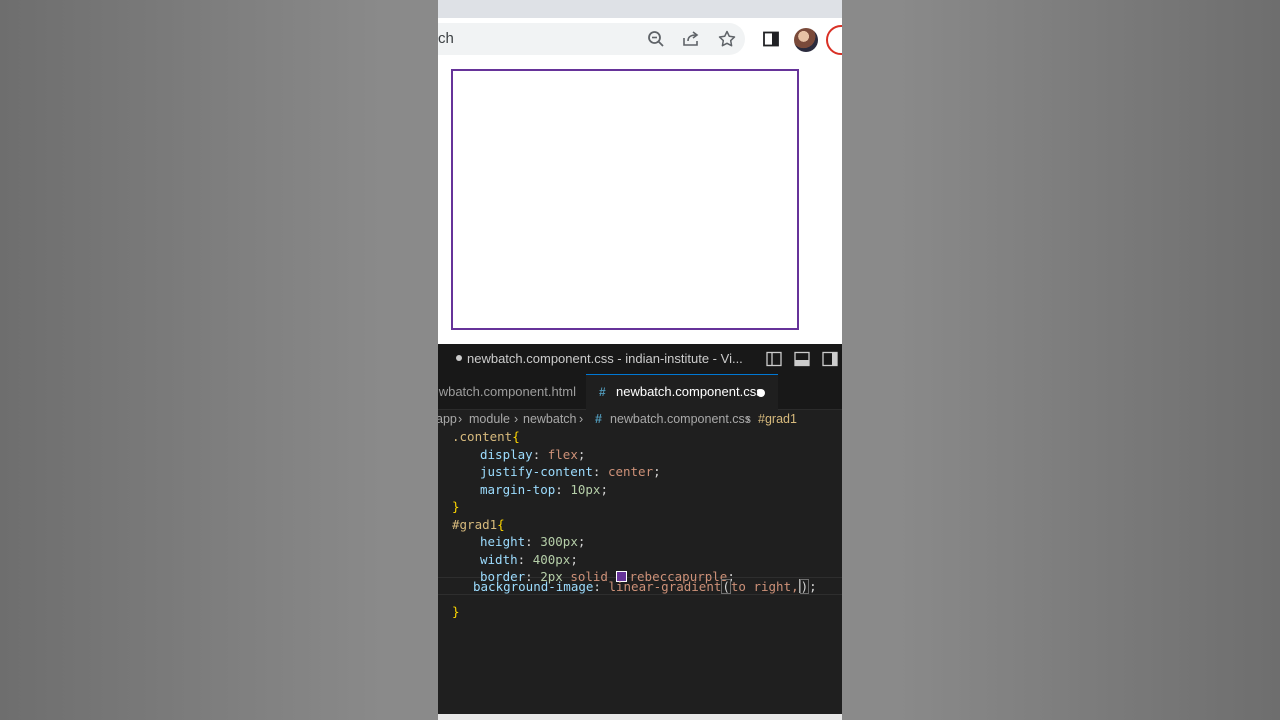  Describe the element at coordinates (550, 419) in the screenshot. I see `breadcrumb-newbatch: newbatch` at that location.